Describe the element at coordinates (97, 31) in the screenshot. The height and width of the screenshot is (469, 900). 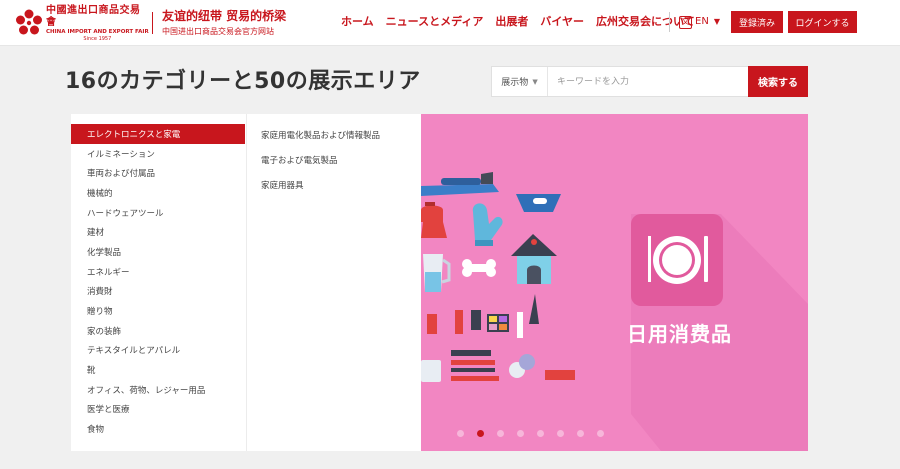
I see `logo-english-text: CHINA IMPORT AND EXPORT FAIR` at that location.